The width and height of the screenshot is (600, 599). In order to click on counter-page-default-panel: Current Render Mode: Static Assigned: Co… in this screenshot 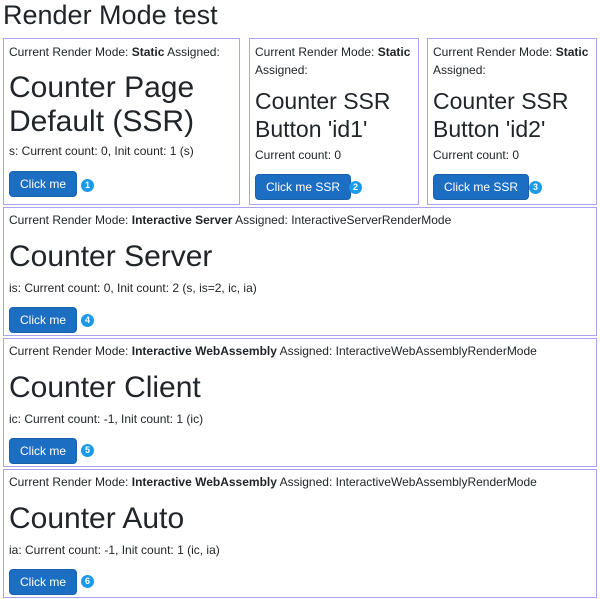, I will do `click(121, 121)`.